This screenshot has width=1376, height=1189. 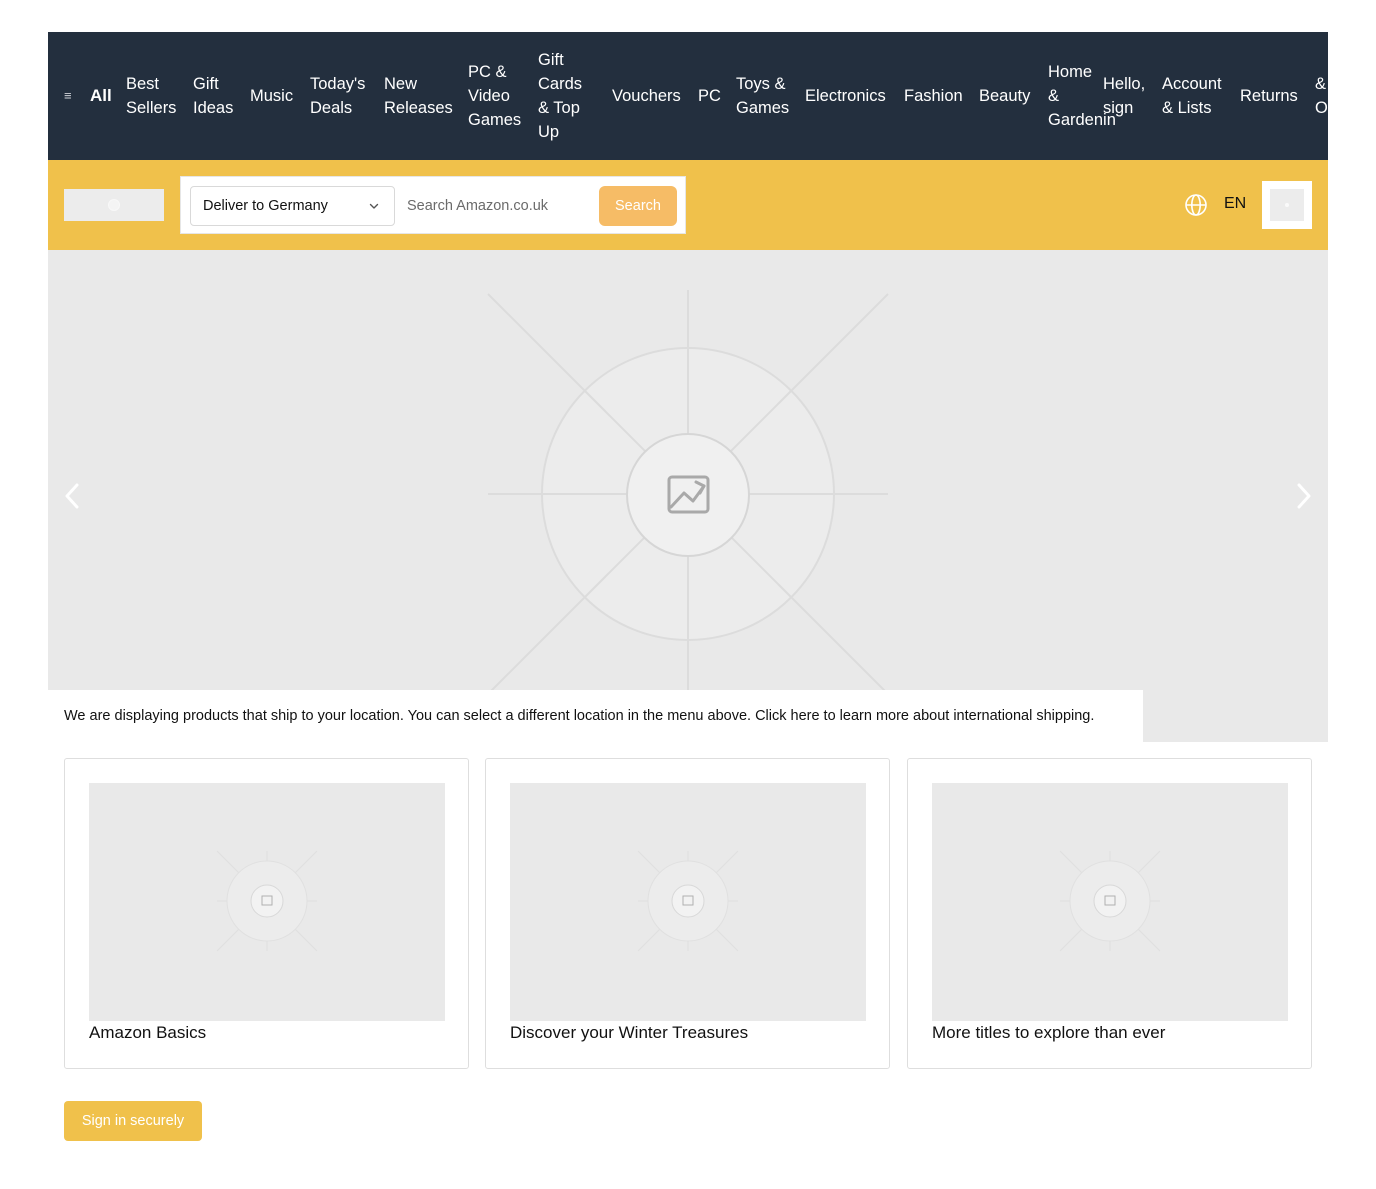 I want to click on nav-item-best-sellers: Best Sellers, so click(x=151, y=96).